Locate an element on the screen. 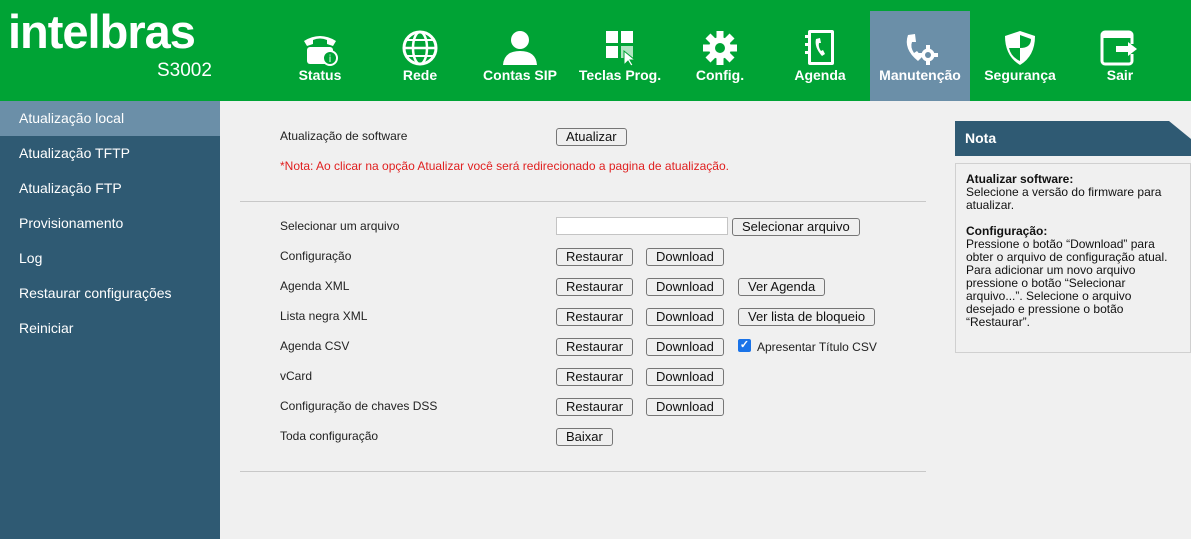  note-config-title: Configuração: is located at coordinates (1007, 231).